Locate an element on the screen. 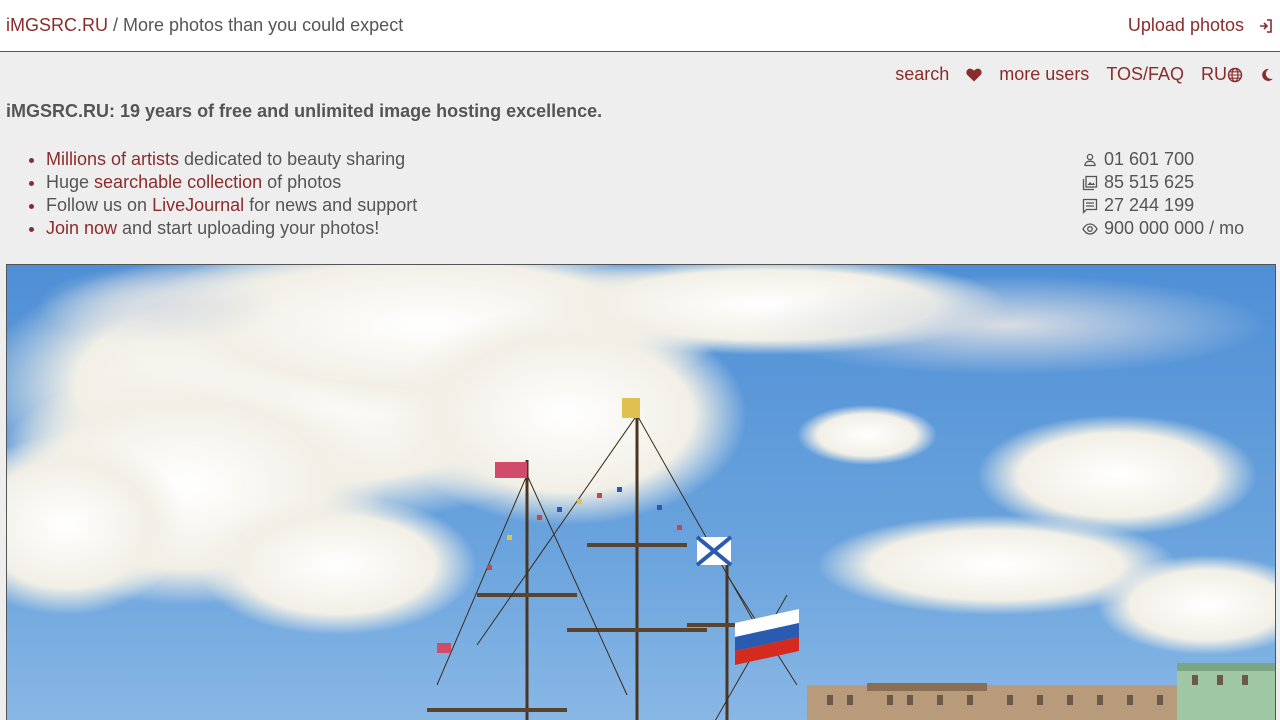 This screenshot has width=1280, height=720. main-nav: search more users TOS/FAQ RU is located at coordinates (1079, 74).